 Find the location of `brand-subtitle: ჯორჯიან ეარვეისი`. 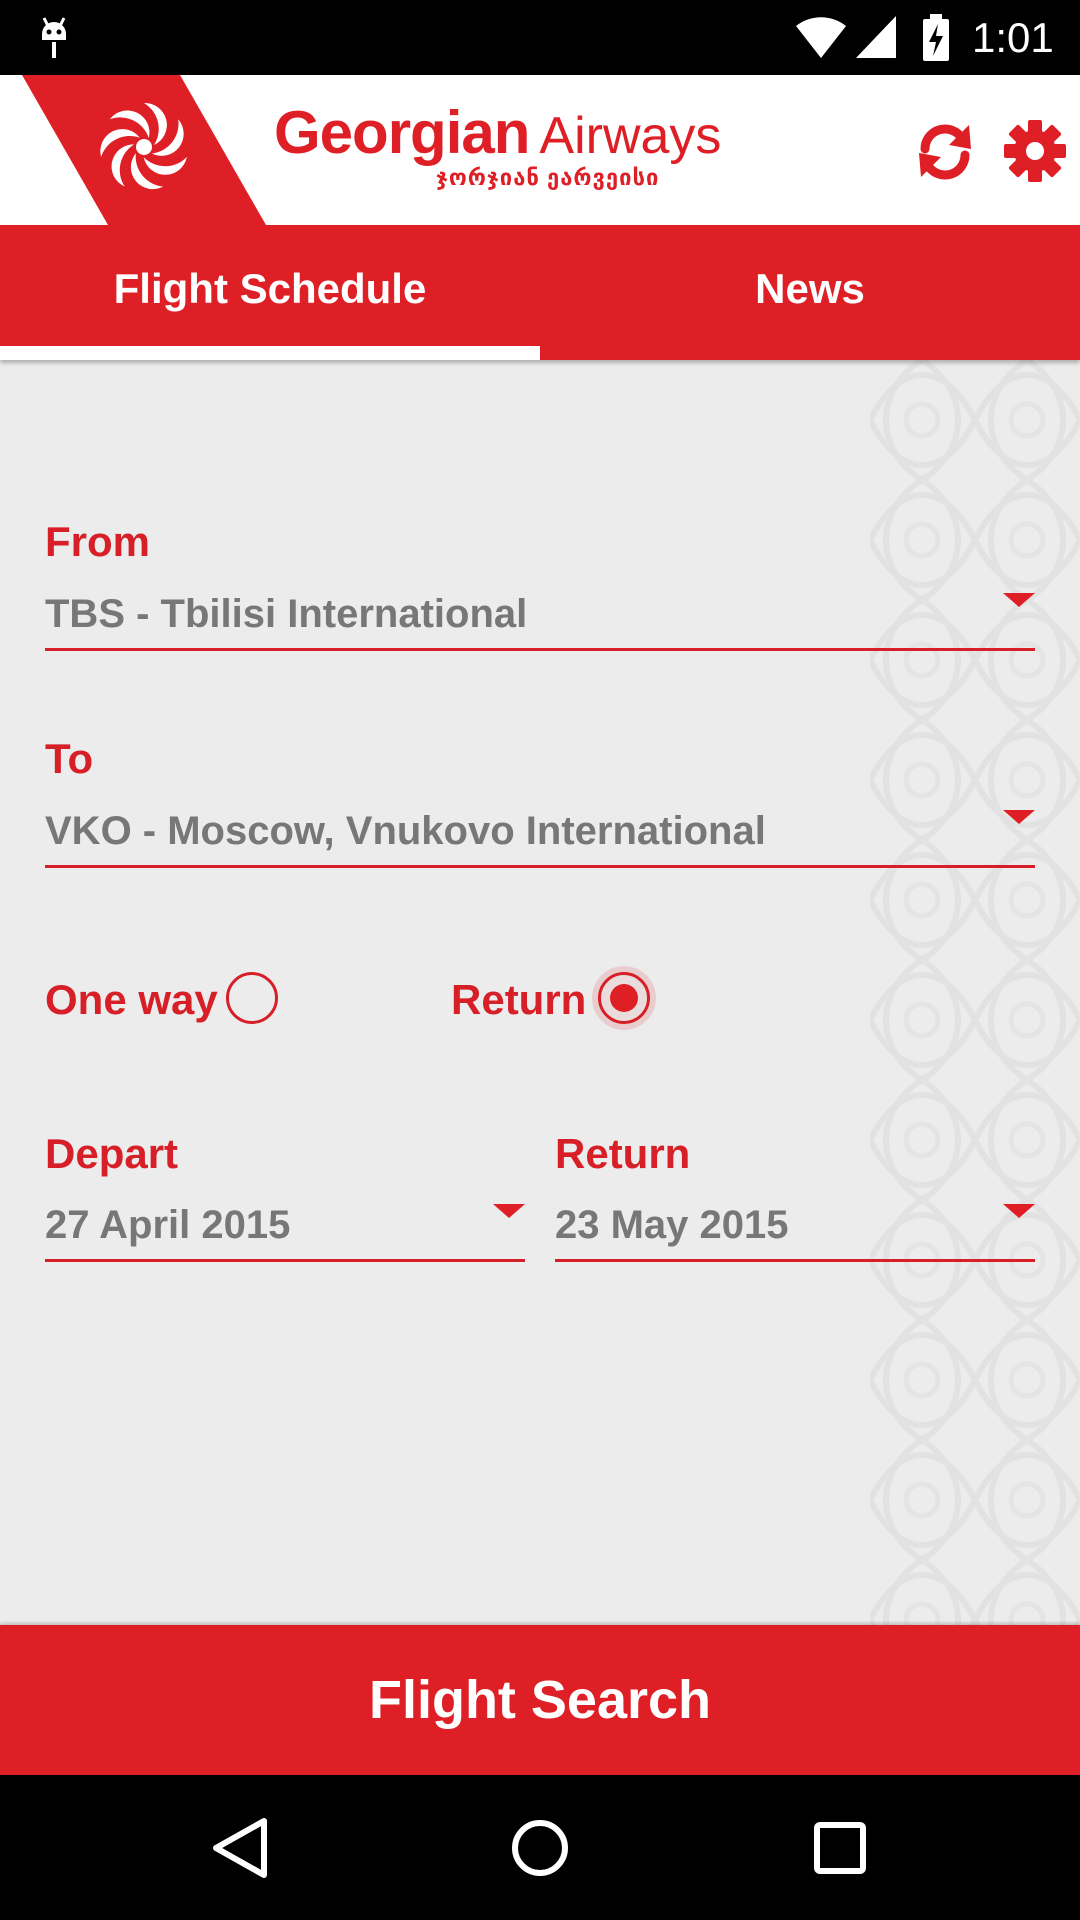

brand-subtitle: ჯორჯიან ეარვეისი is located at coordinates (548, 177).